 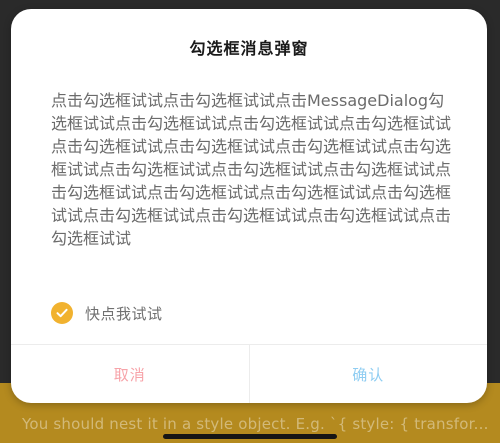 I want to click on checkbox, so click(x=62, y=313).